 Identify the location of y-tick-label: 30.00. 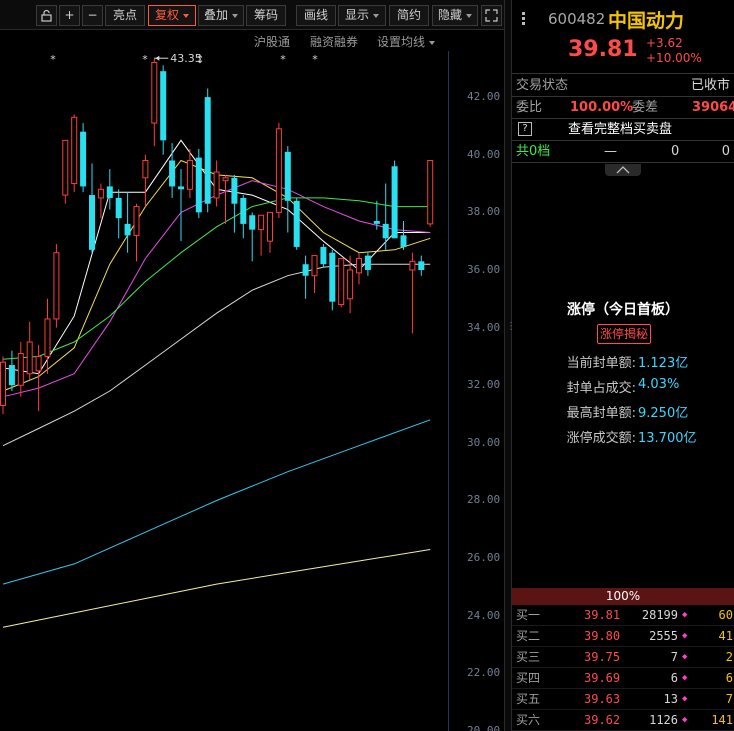
(484, 442).